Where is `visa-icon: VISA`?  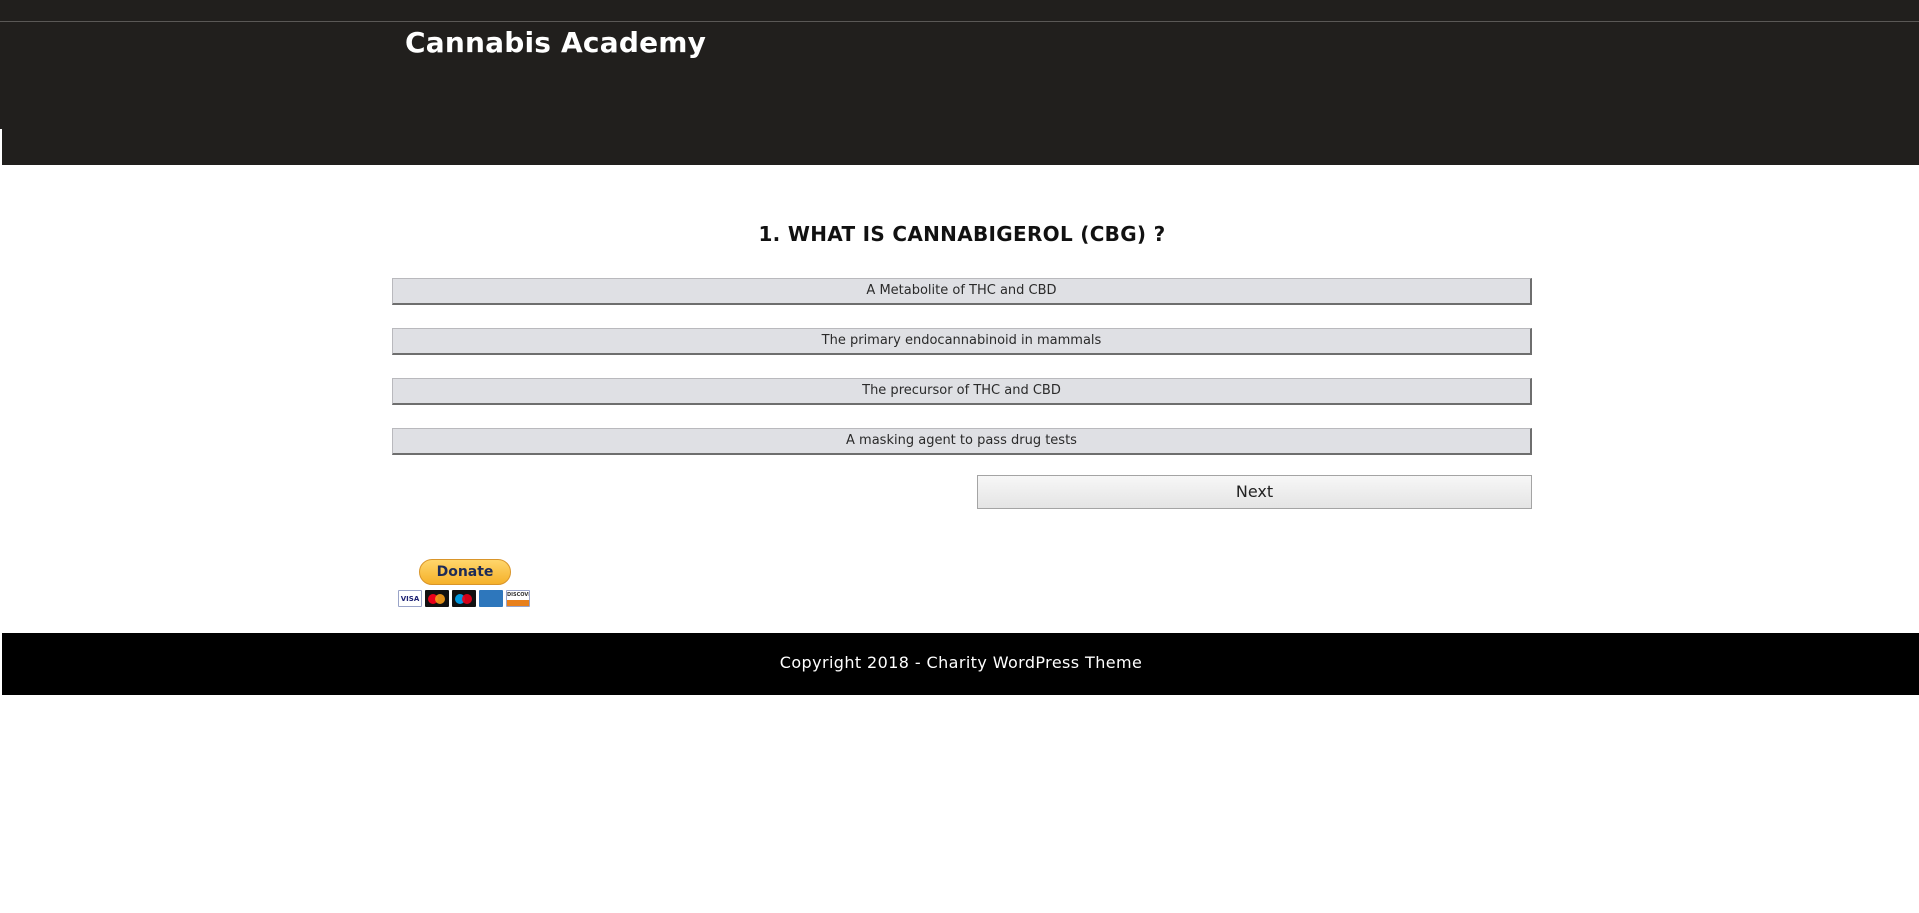
visa-icon: VISA is located at coordinates (410, 598).